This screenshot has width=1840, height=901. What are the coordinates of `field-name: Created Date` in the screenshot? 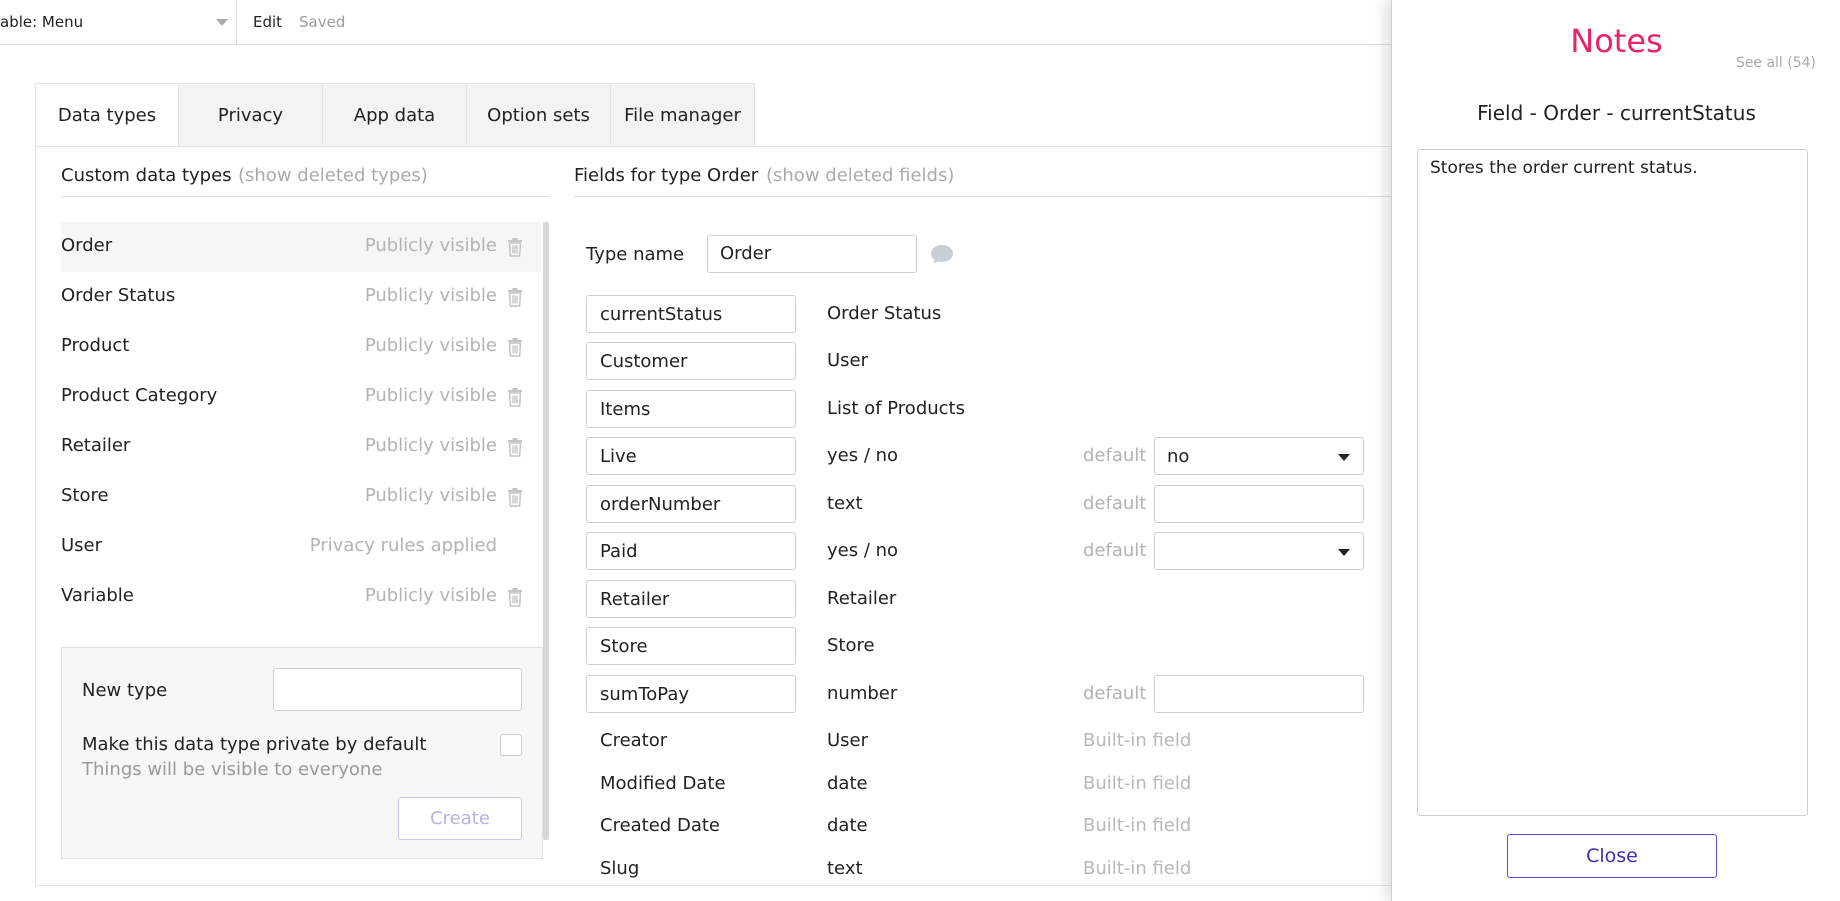 It's located at (660, 825).